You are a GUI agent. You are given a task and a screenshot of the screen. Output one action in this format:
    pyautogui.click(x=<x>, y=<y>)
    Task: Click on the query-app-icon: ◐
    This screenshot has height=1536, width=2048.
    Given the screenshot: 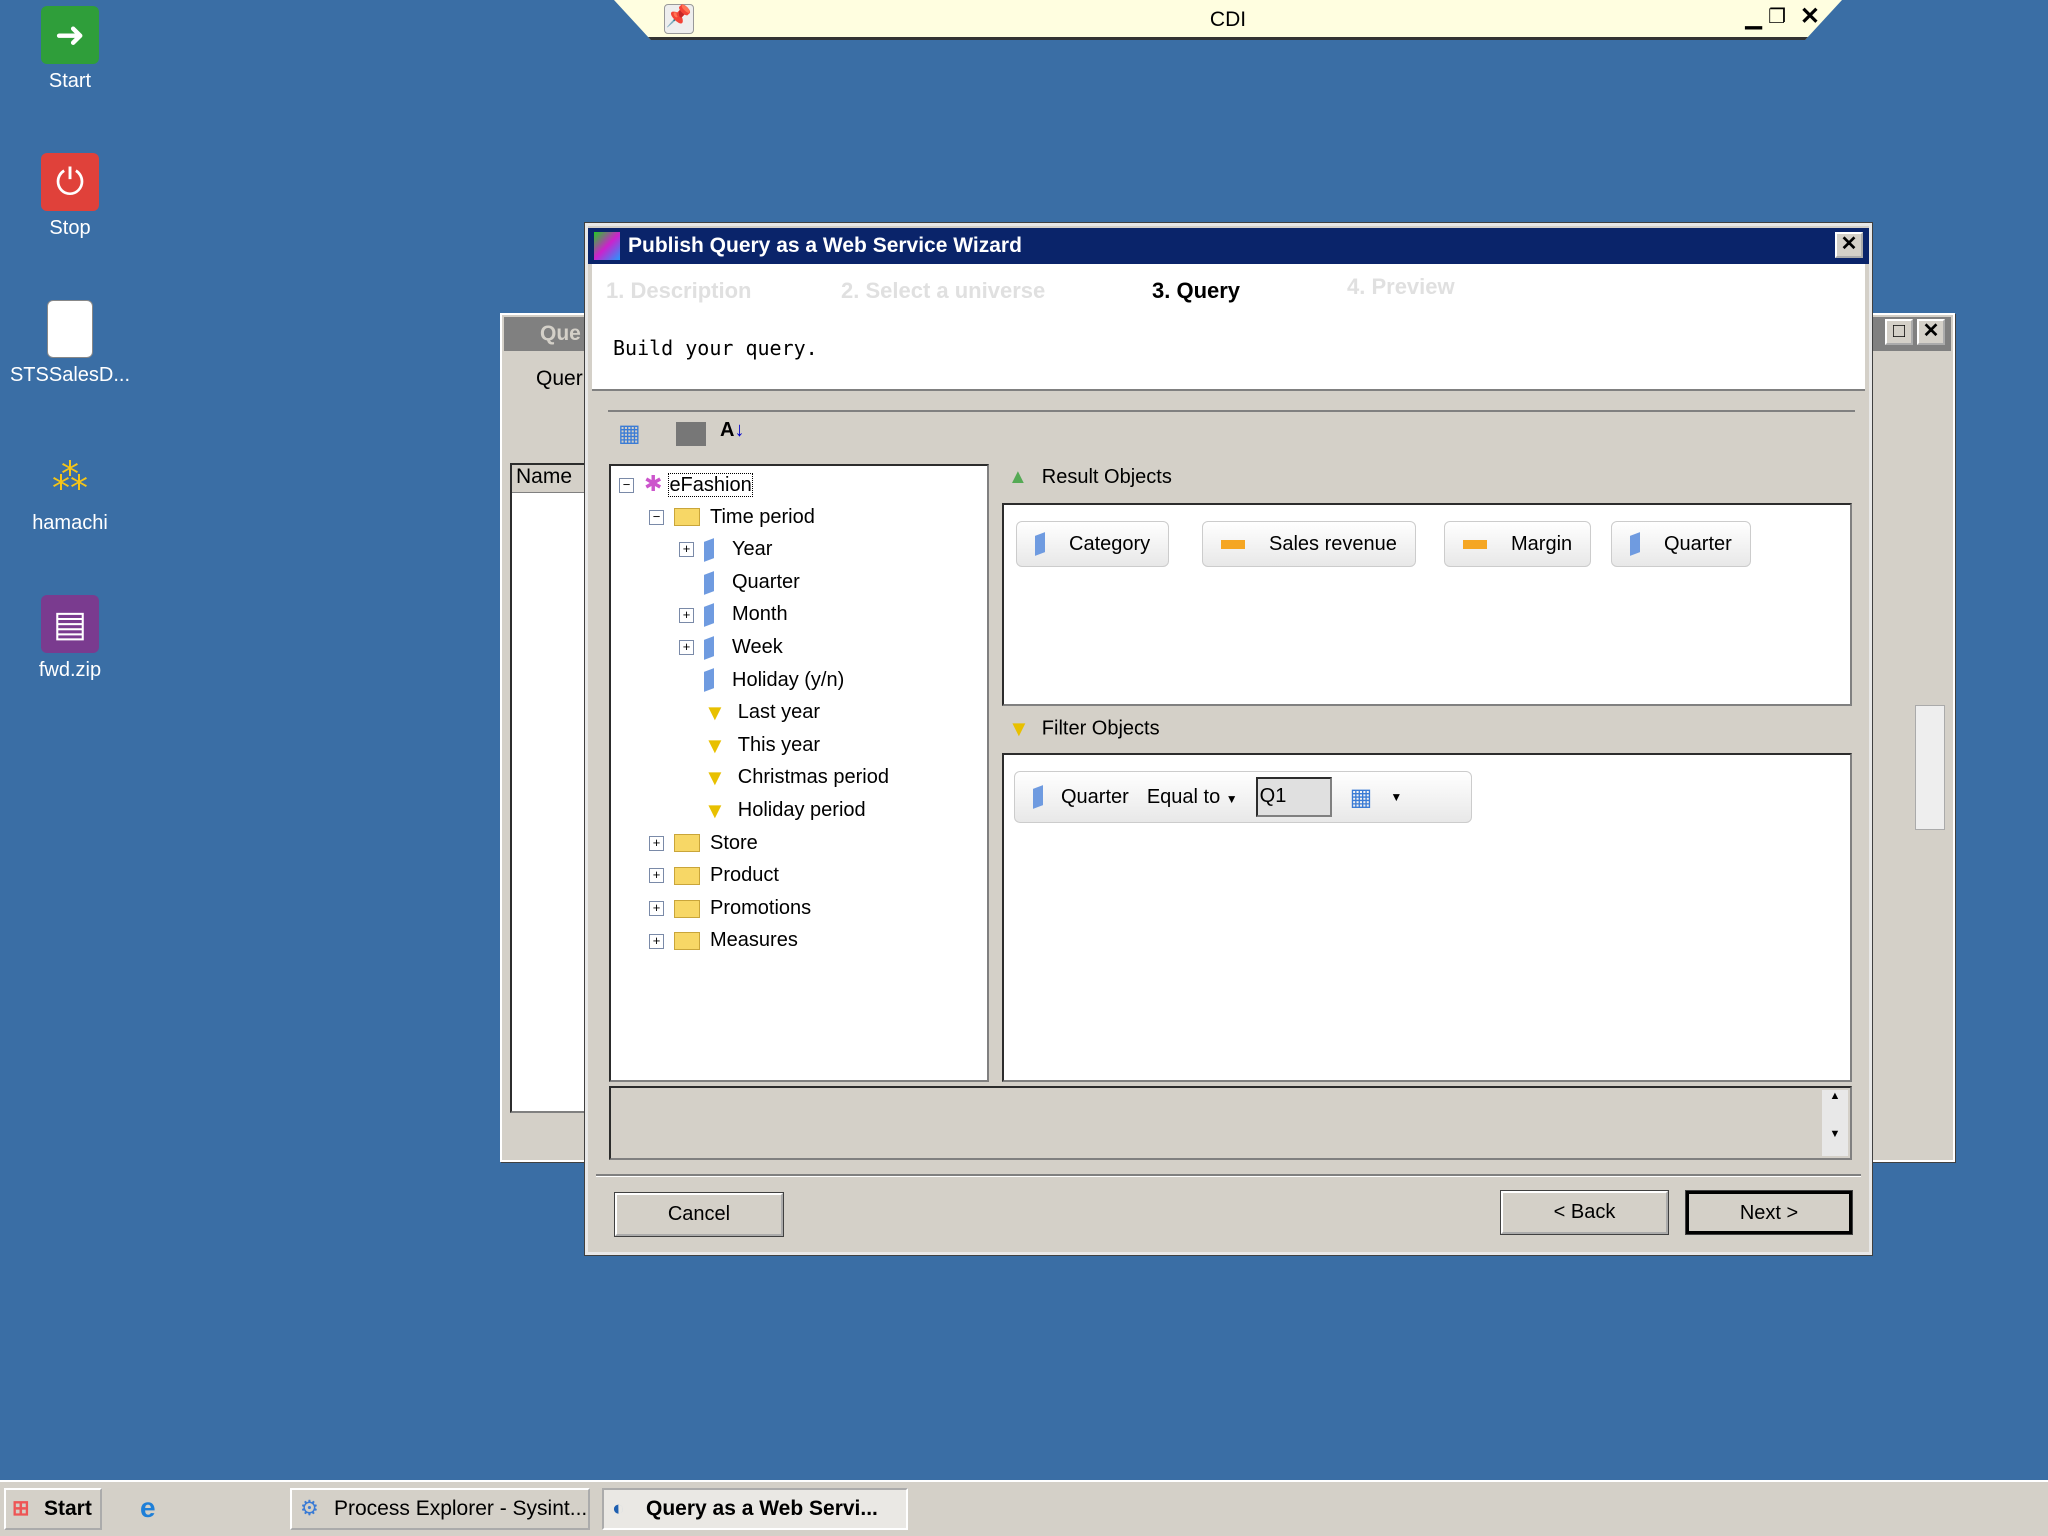 What is the action you would take?
    pyautogui.click(x=618, y=1508)
    